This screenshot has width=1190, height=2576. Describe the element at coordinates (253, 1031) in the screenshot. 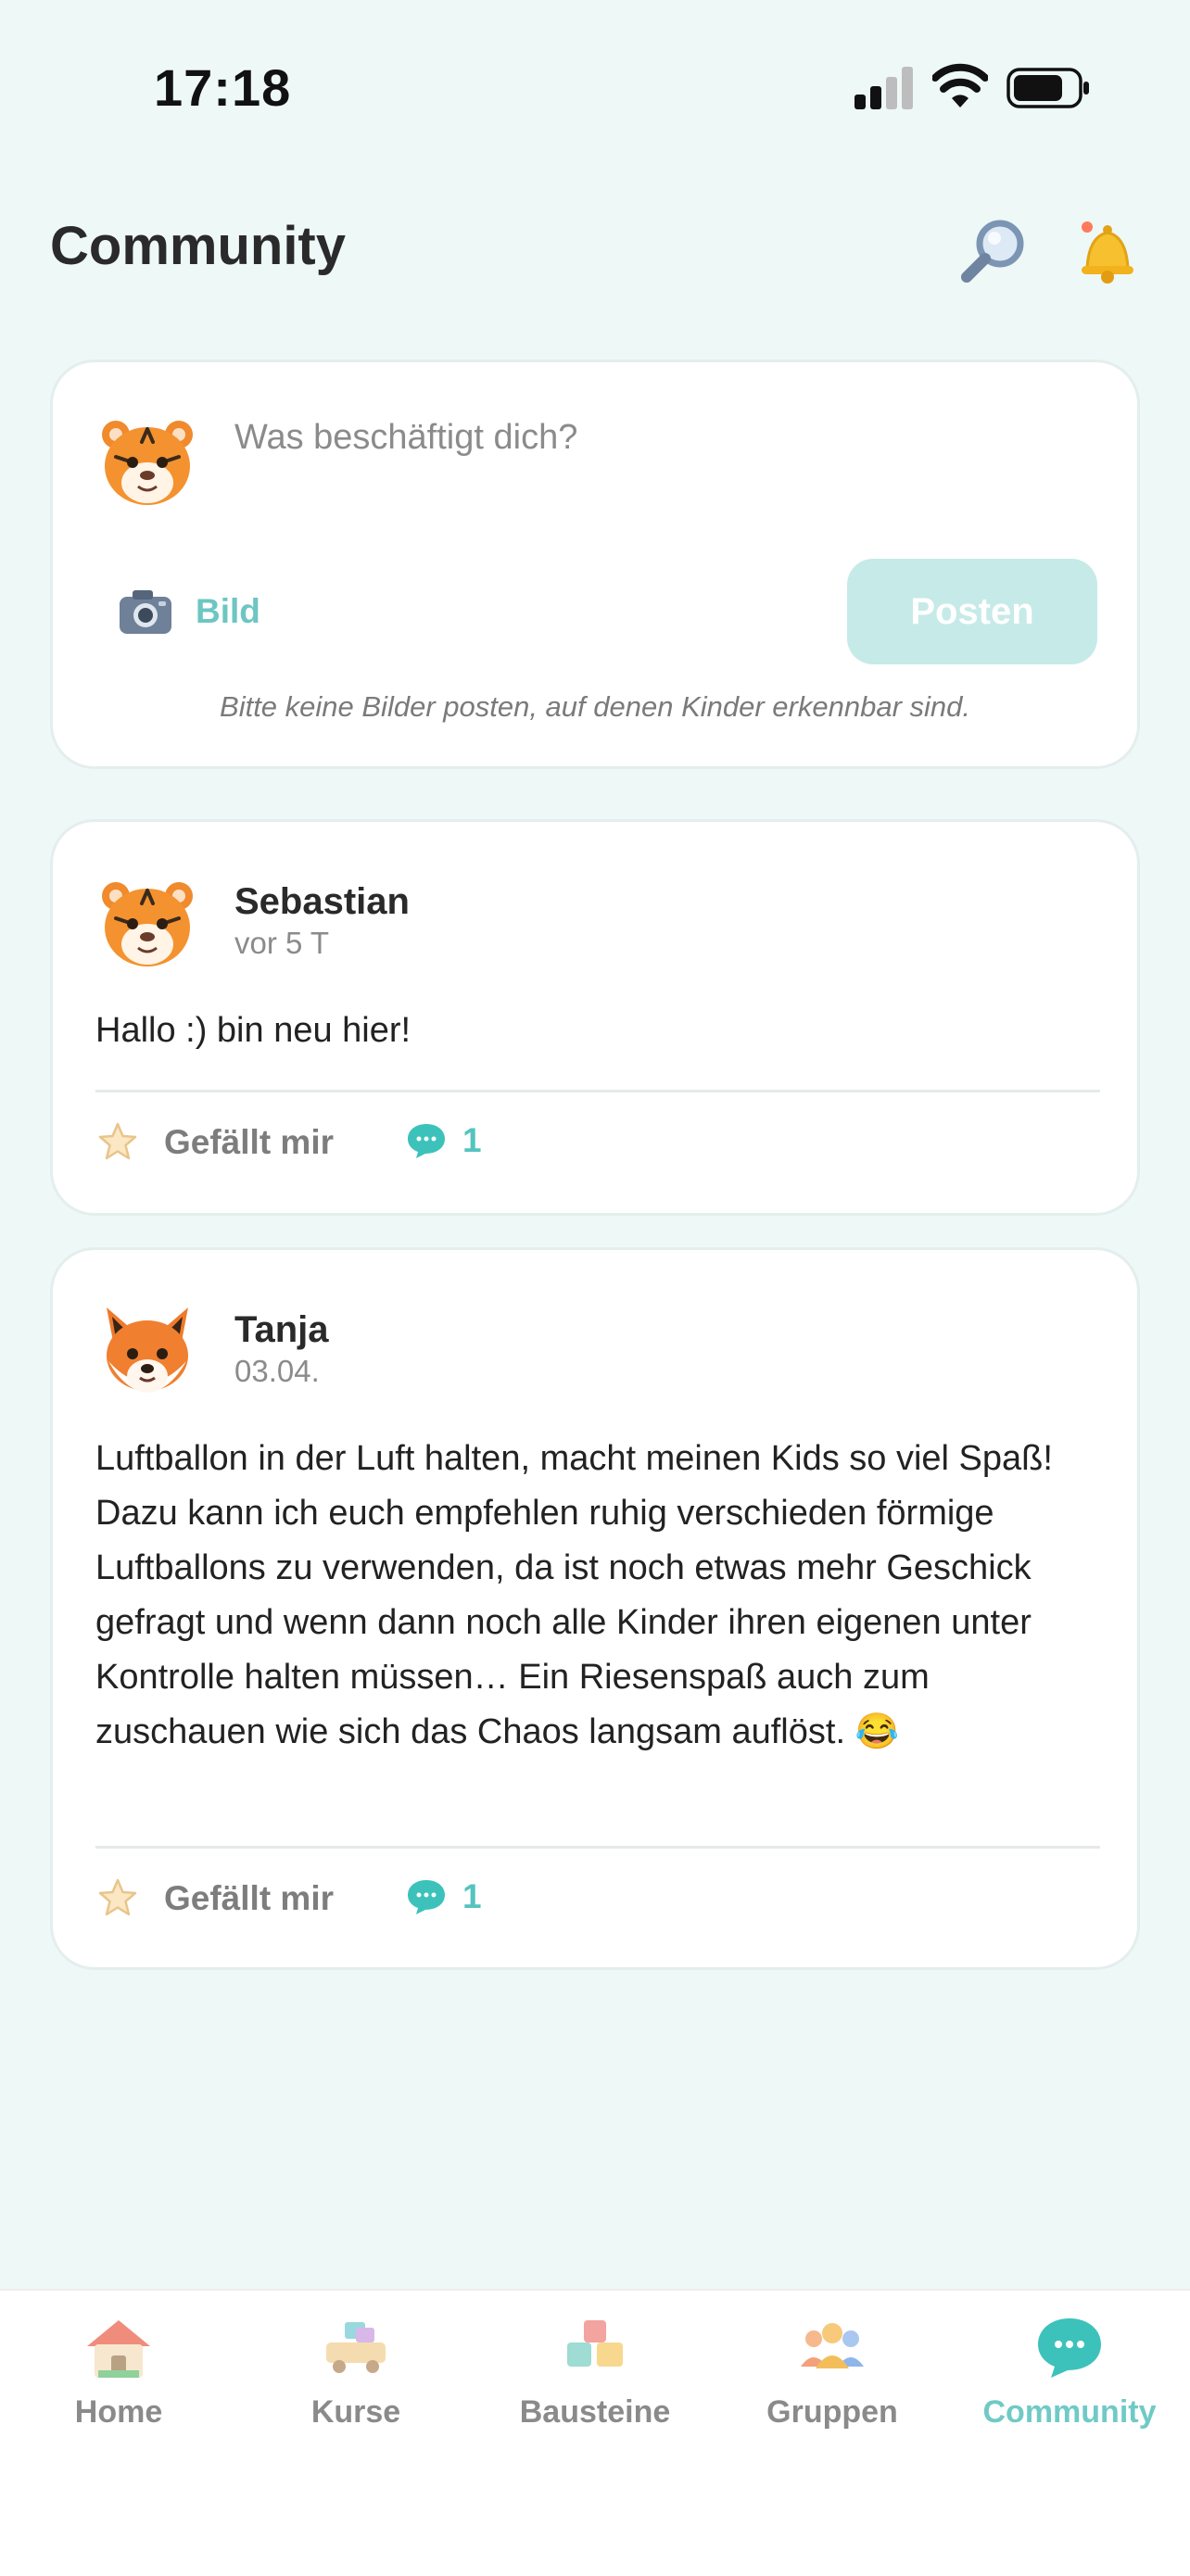

I see `post-text: Hallo :) bin neu hier!` at that location.